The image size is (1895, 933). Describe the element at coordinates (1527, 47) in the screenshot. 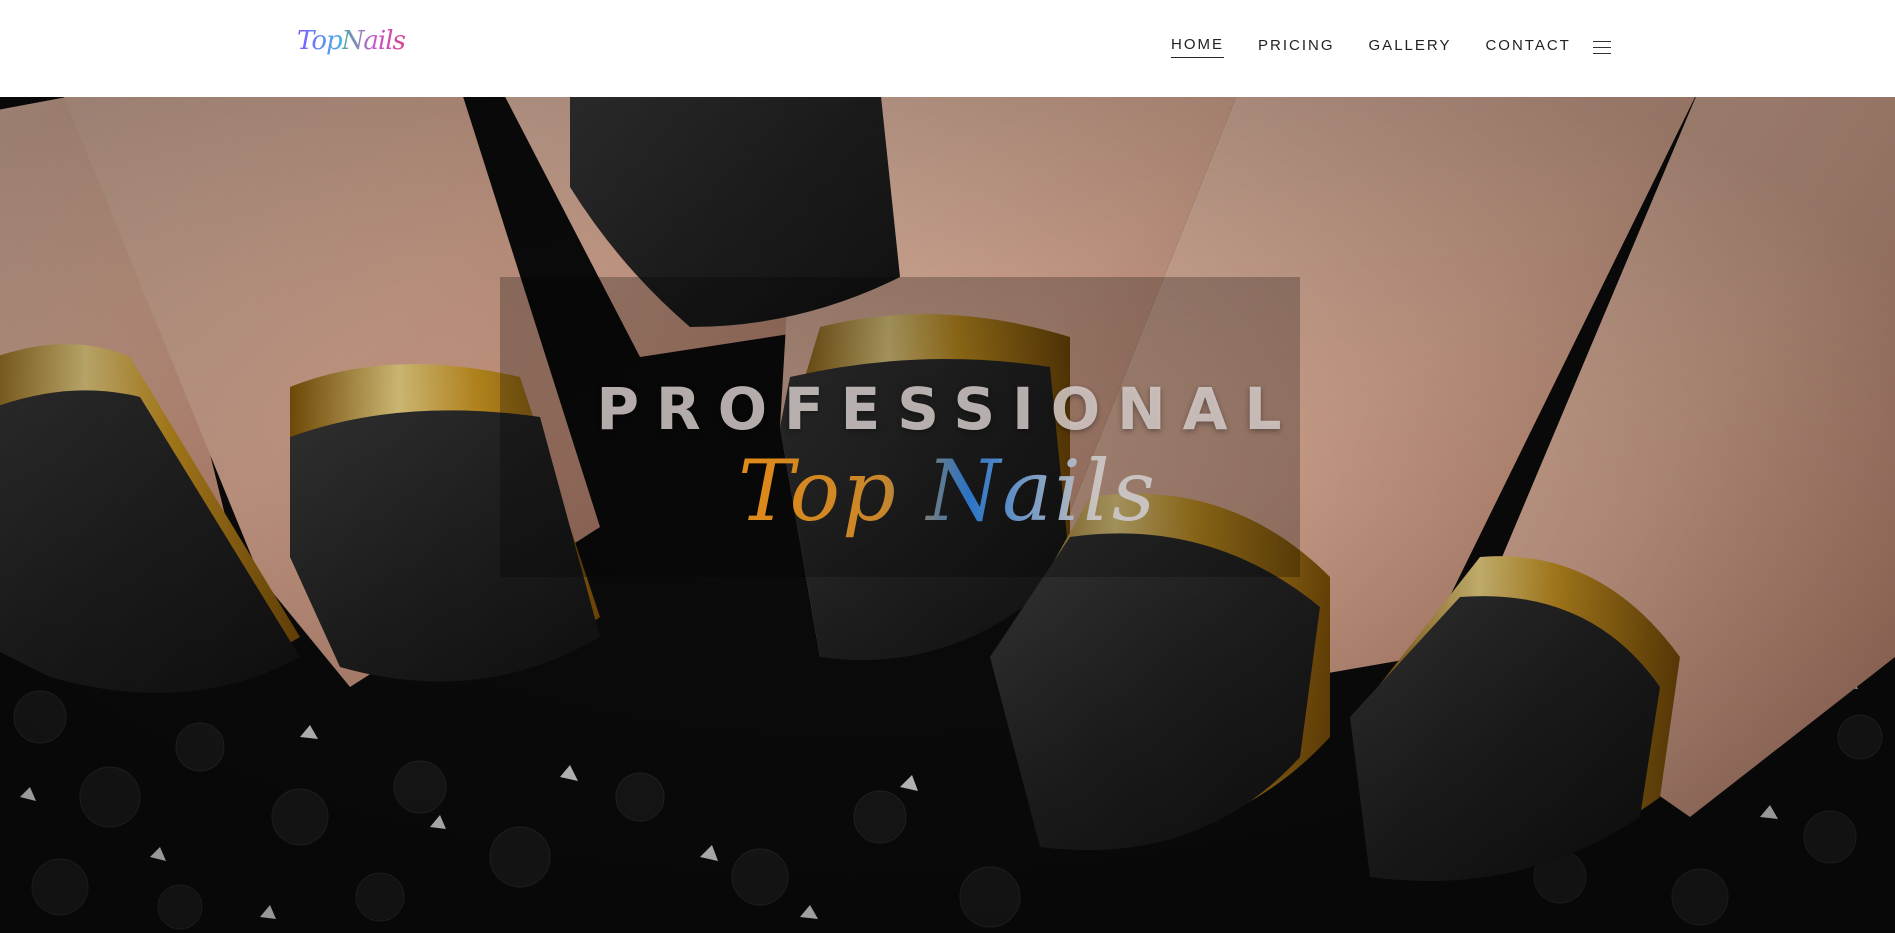

I see `nav-contact: CONTACT` at that location.